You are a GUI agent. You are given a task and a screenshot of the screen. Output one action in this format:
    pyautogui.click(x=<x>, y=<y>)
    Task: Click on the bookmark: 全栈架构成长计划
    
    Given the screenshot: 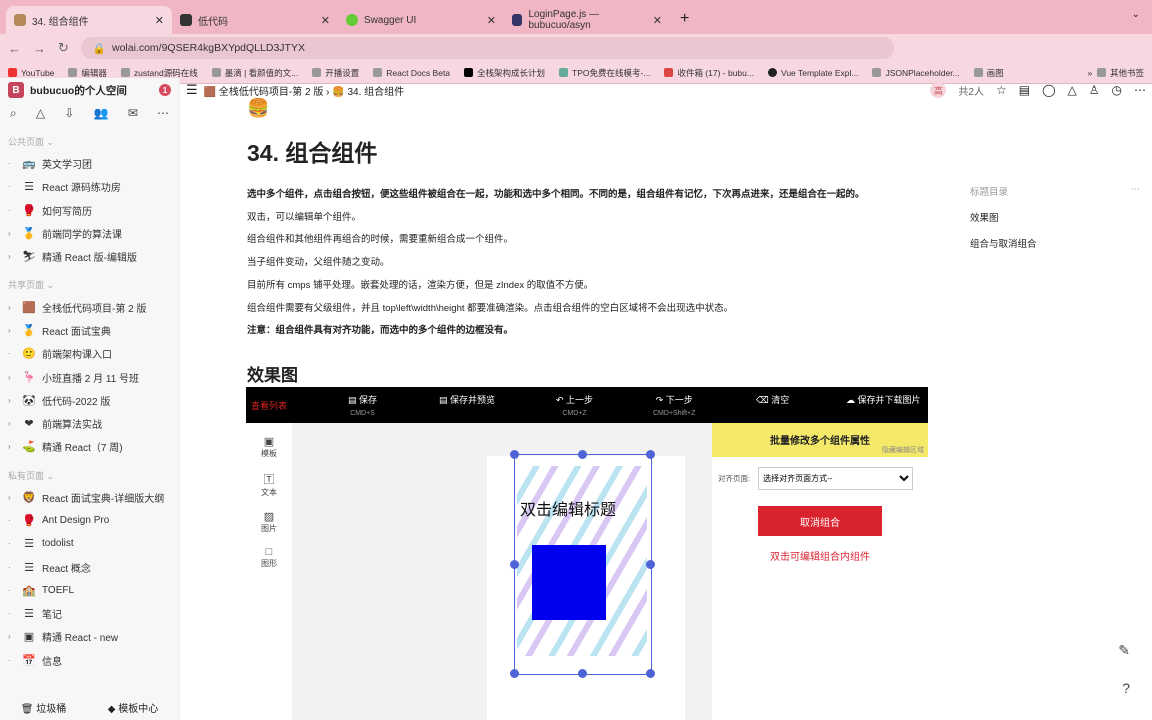 What is the action you would take?
    pyautogui.click(x=504, y=73)
    